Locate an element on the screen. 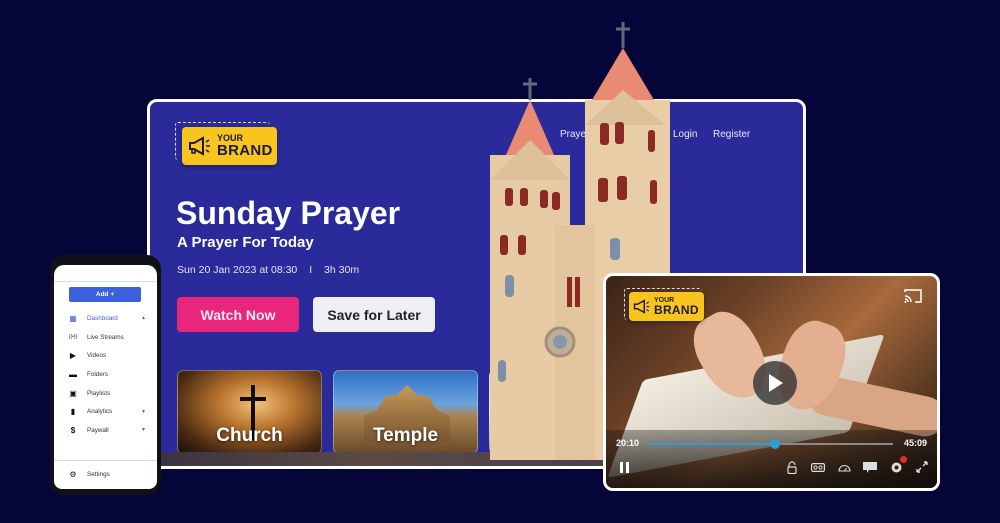 Image resolution: width=1000 pixels, height=523 pixels. progress-thumb is located at coordinates (775, 444).